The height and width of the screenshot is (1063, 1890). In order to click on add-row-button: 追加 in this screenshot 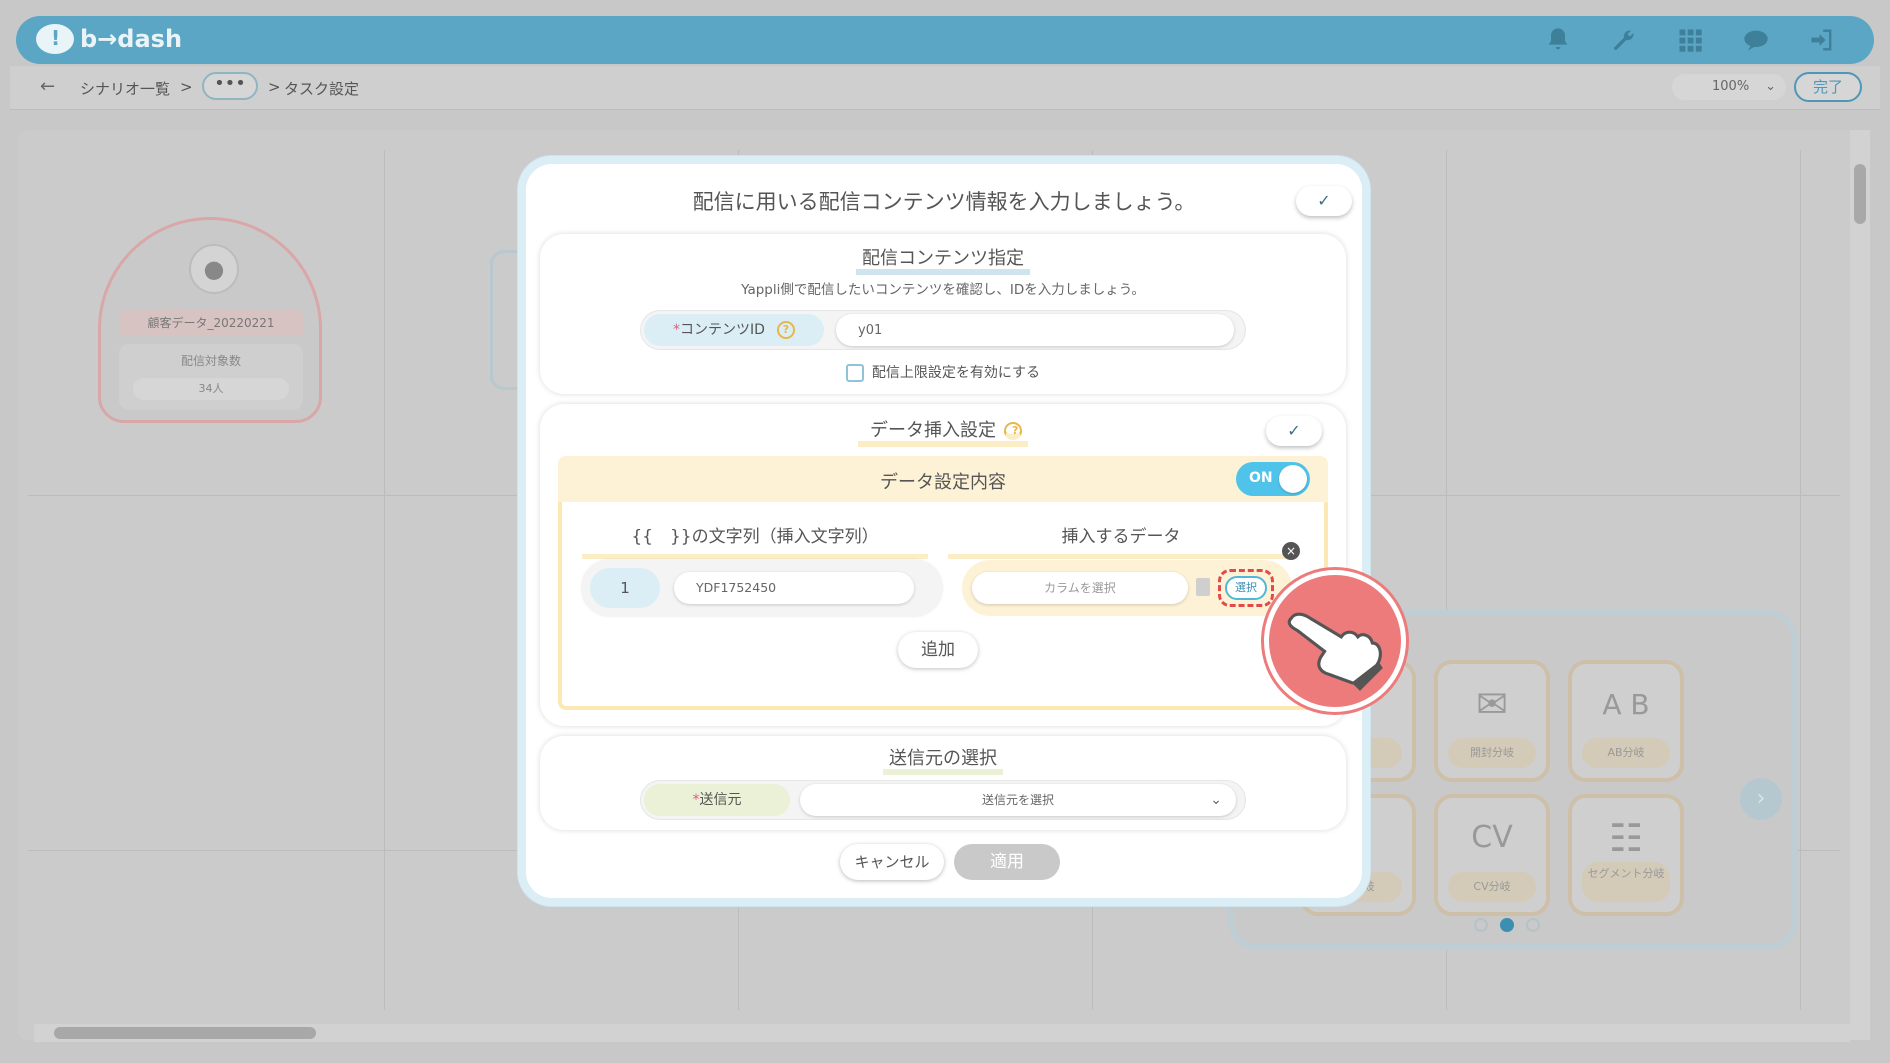, I will do `click(938, 650)`.